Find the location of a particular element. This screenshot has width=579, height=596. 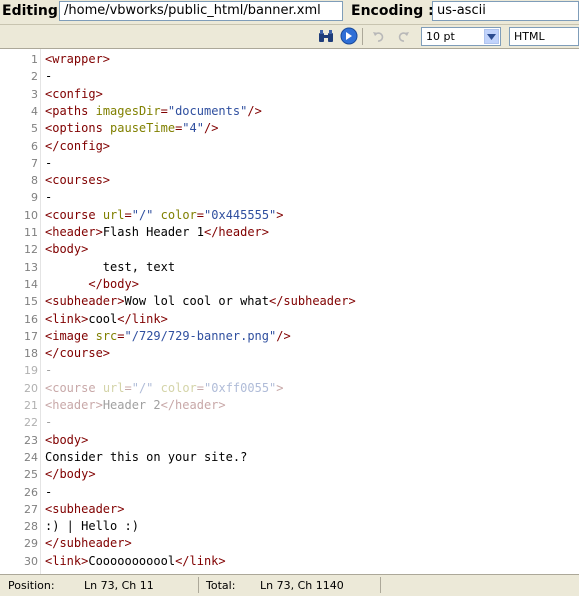

line-number: 19 is located at coordinates (31, 371).